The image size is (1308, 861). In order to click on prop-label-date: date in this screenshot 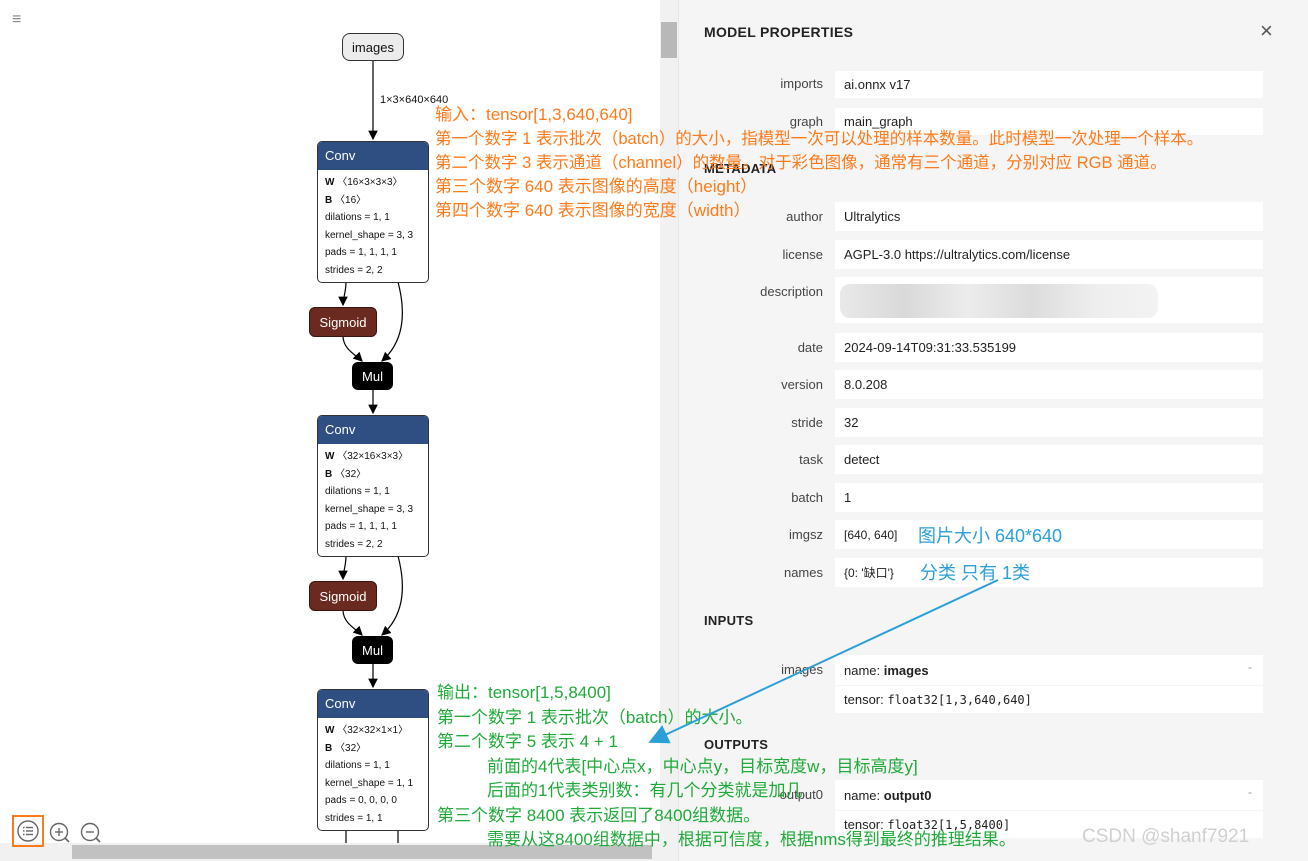, I will do `click(810, 347)`.